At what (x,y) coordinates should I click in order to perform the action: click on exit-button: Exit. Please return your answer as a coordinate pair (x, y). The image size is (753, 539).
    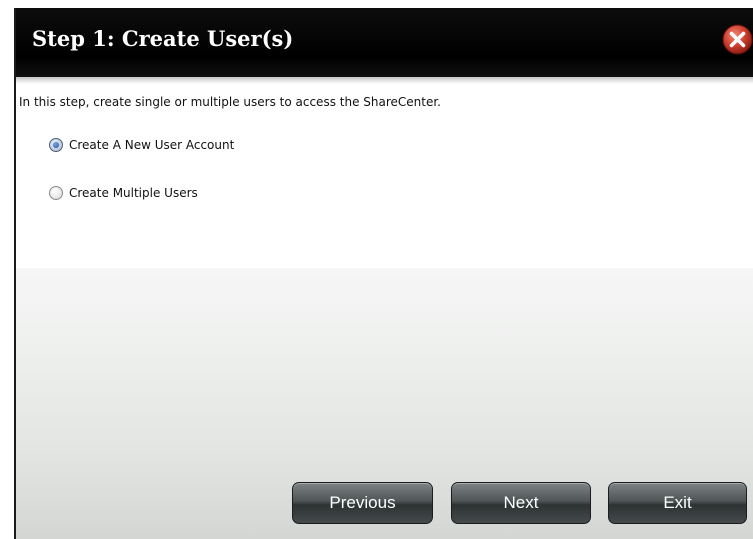
    Looking at the image, I should click on (677, 503).